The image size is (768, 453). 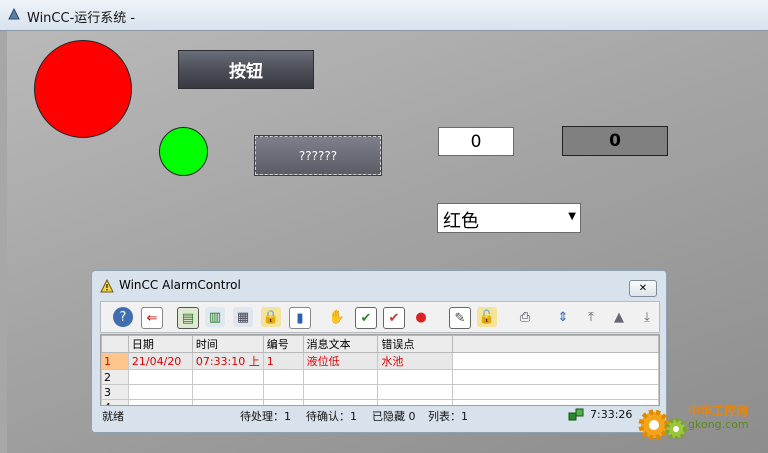 I want to click on horn-acknowledge-icon: ●, so click(x=421, y=317).